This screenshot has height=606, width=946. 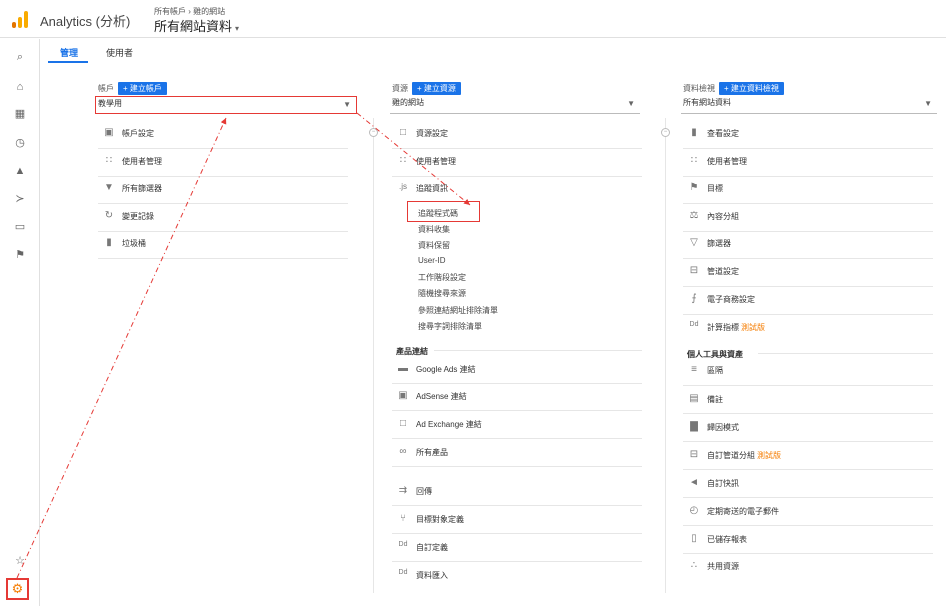 I want to click on arrow-account-to-tracking, so click(x=413, y=159).